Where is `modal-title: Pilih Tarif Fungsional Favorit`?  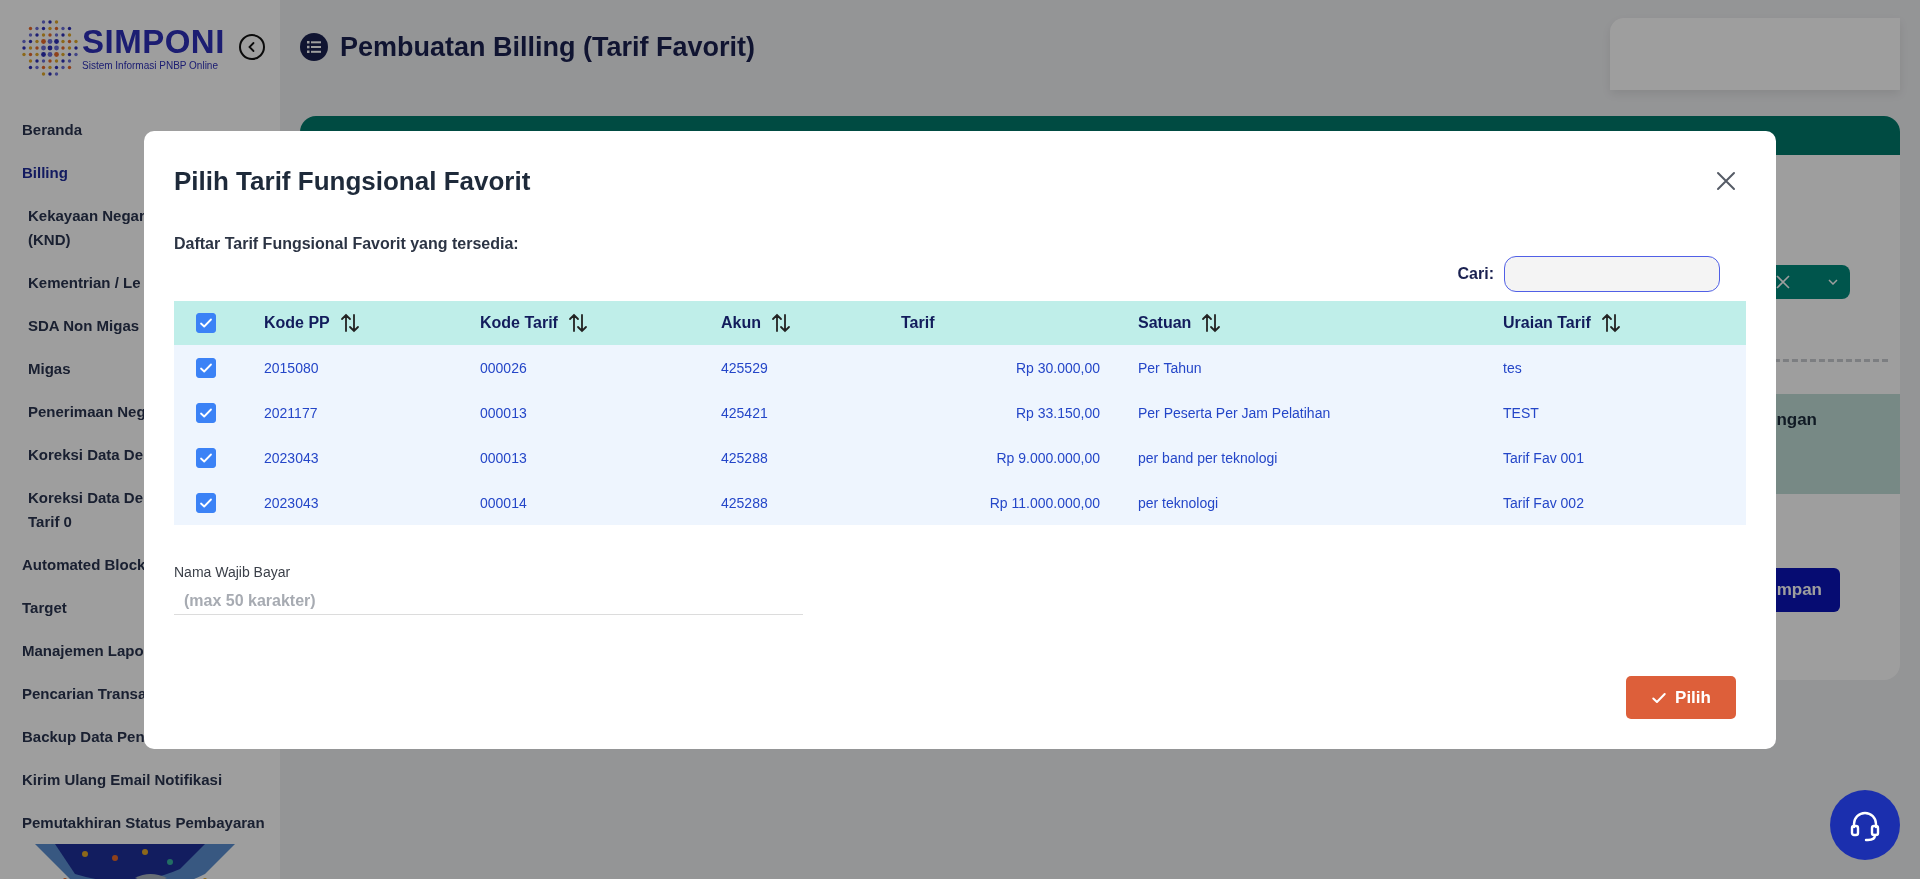
modal-title: Pilih Tarif Fungsional Favorit is located at coordinates (352, 181).